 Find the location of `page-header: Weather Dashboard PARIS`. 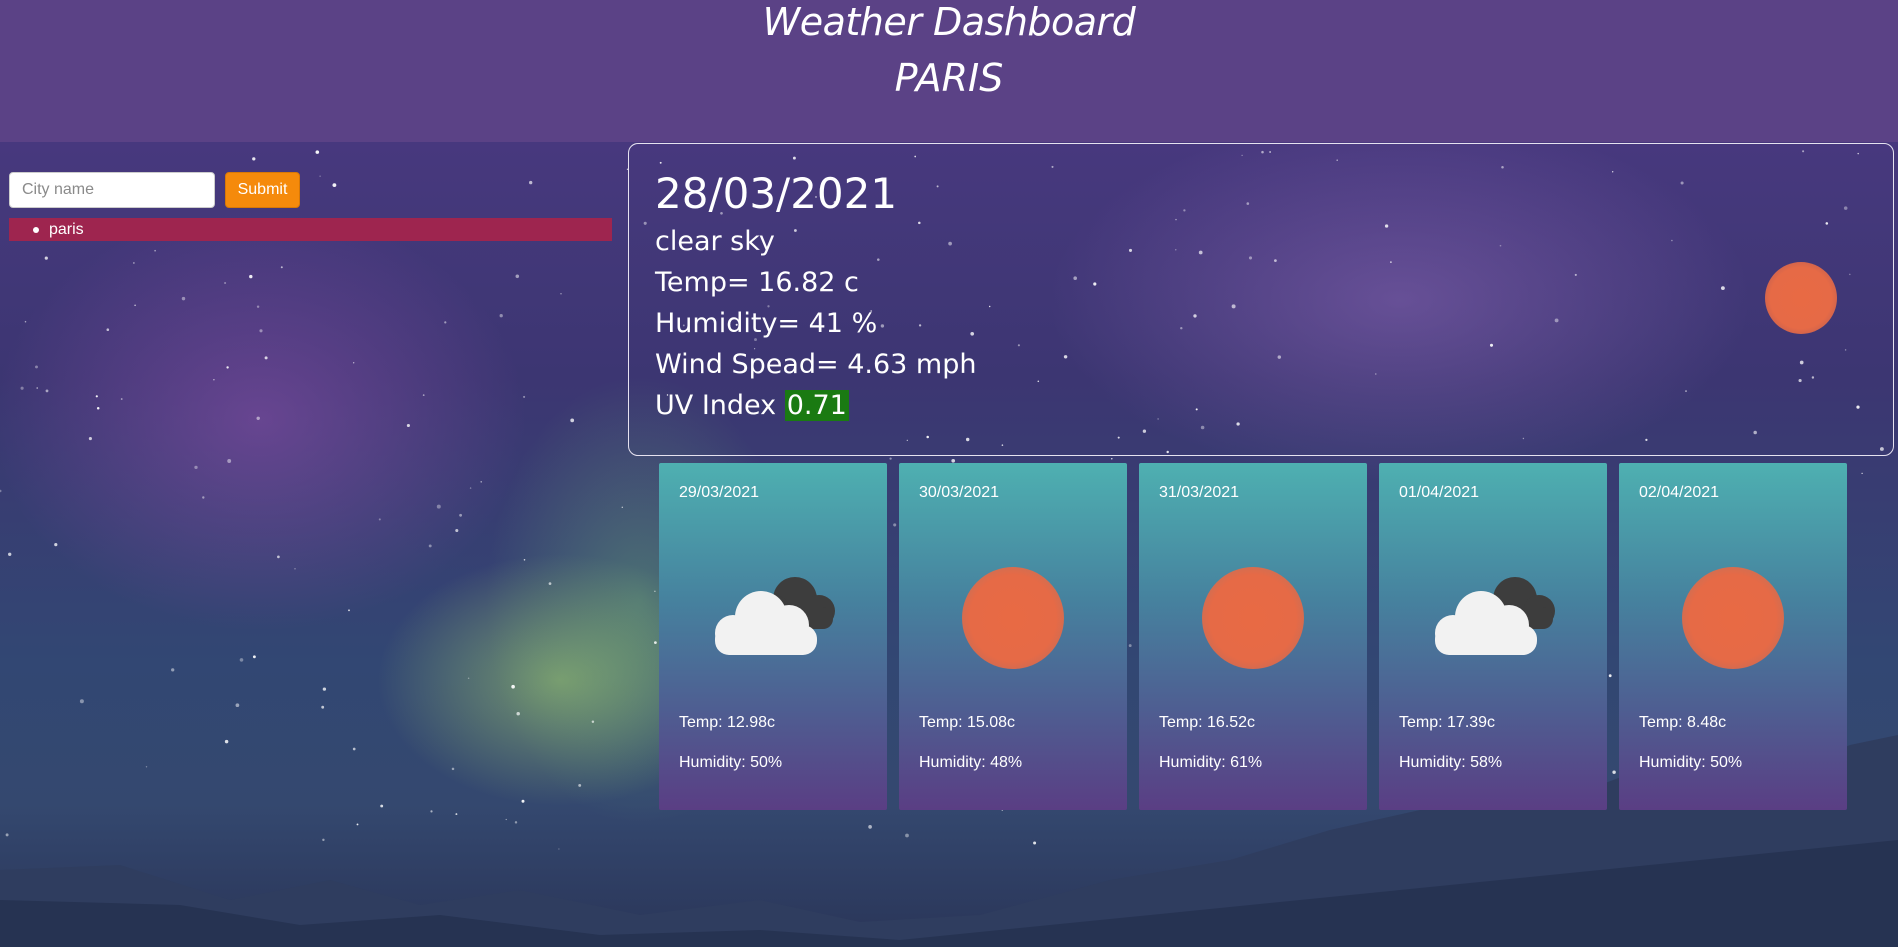

page-header: Weather Dashboard PARIS is located at coordinates (949, 71).